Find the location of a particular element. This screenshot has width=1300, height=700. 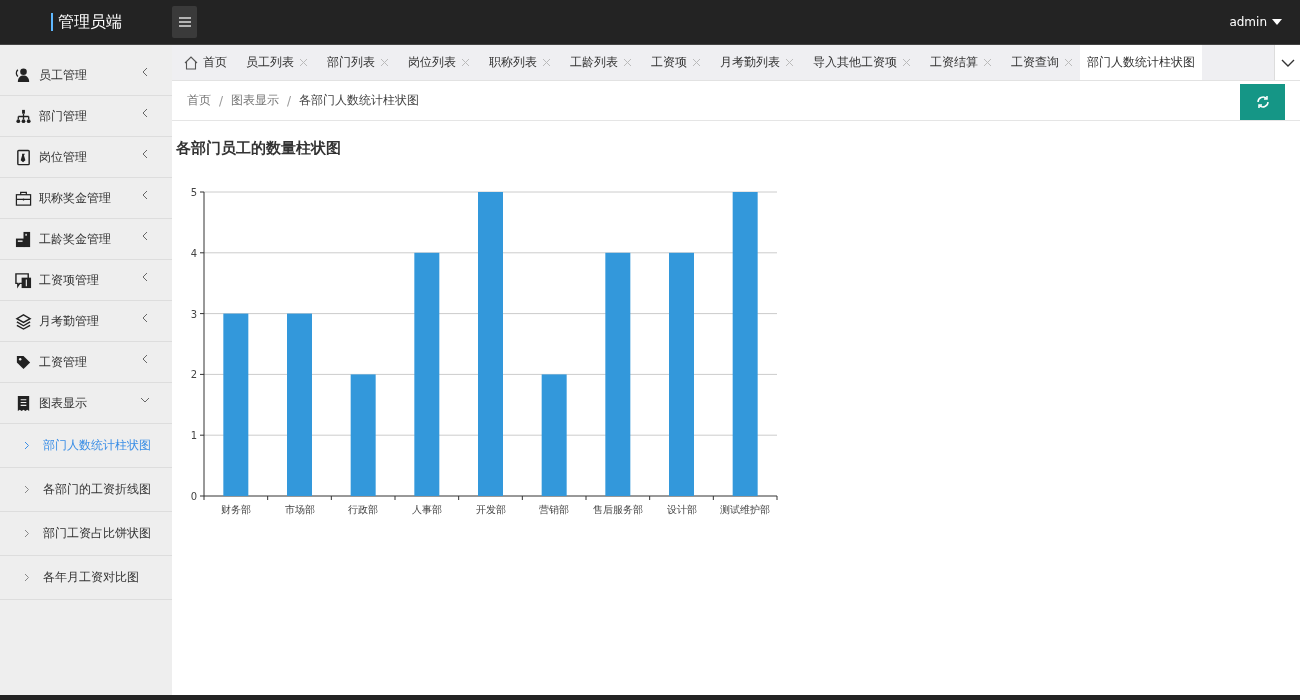

axis-tick-label: 人事部 is located at coordinates (426, 509).